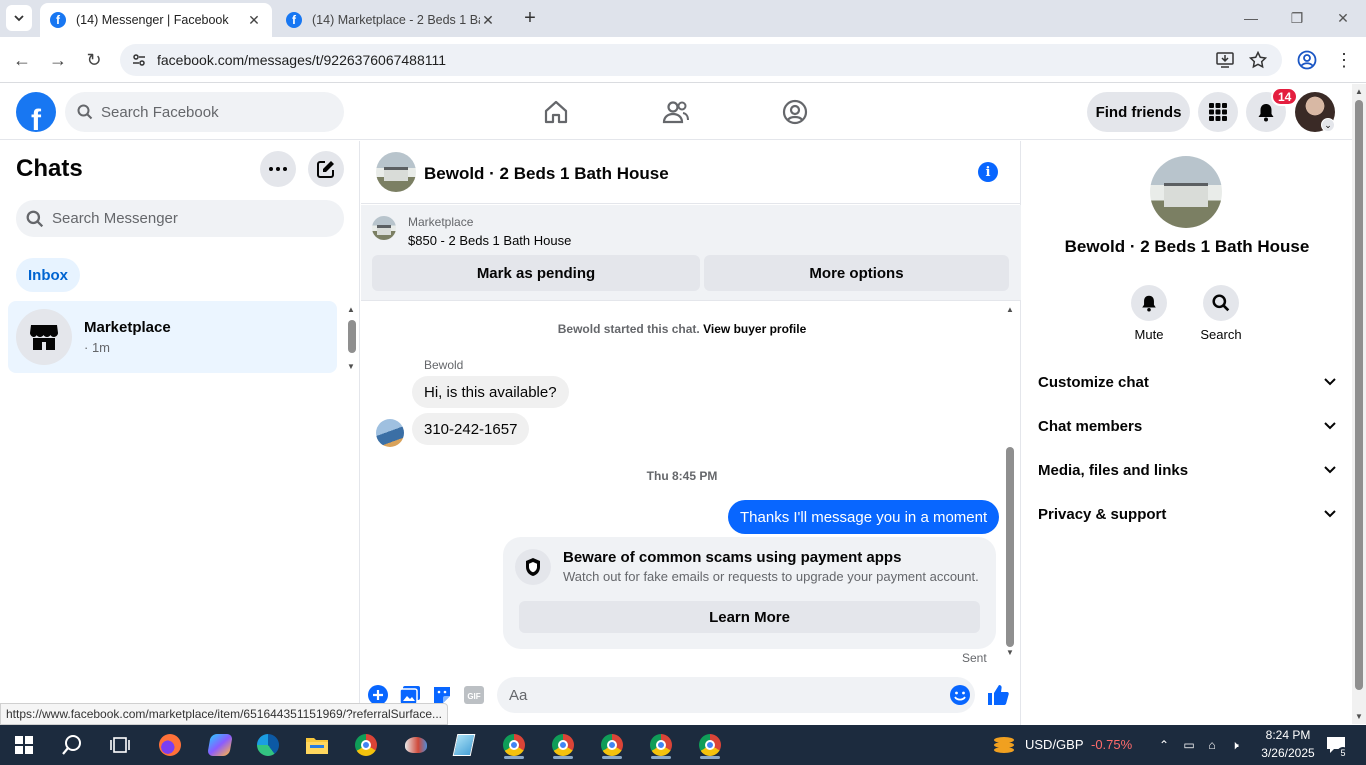  Describe the element at coordinates (416, 745) in the screenshot. I see `app-icon` at that location.